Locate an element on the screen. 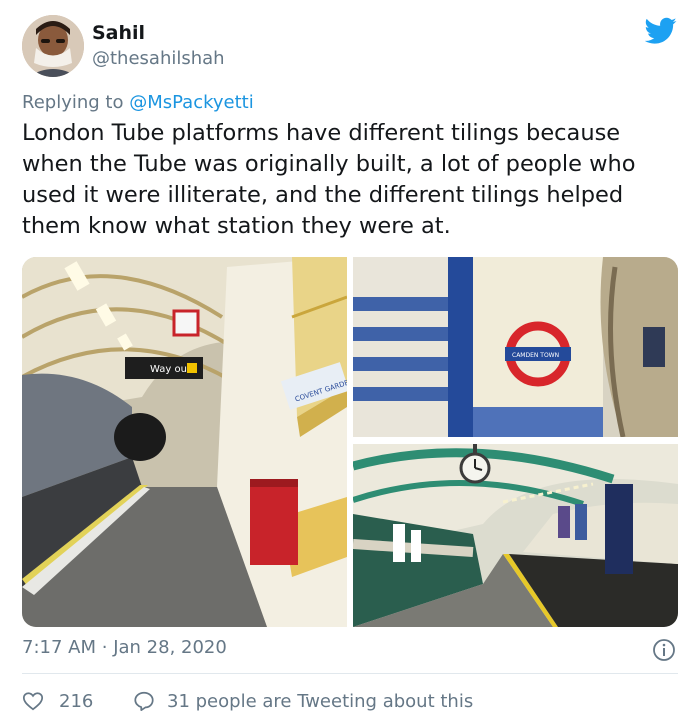 This screenshot has height=728, width=700. photo-camden-town-roundel: CAMDEN TOWN is located at coordinates (515, 347).